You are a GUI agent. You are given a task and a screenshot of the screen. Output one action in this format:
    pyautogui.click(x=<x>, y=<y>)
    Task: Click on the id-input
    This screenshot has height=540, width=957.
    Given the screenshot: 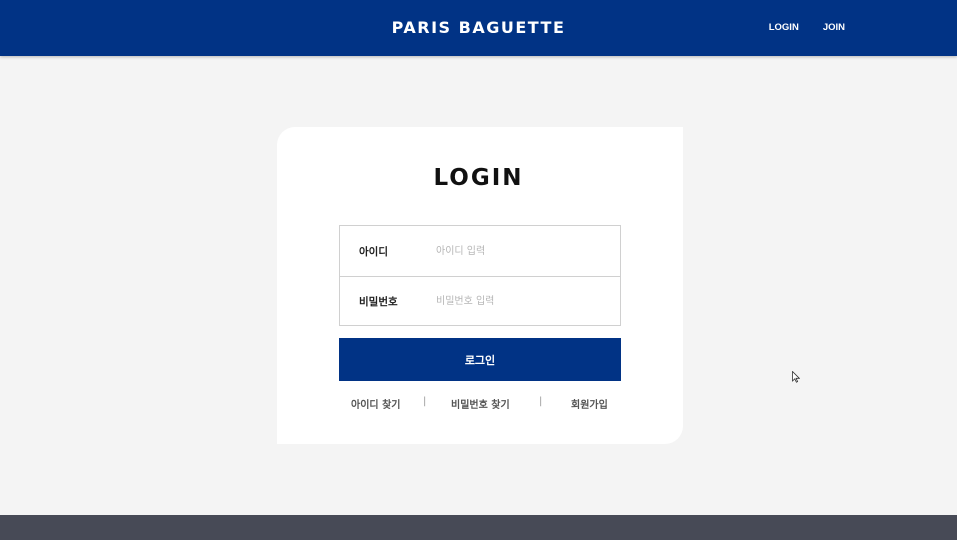 What is the action you would take?
    pyautogui.click(x=528, y=251)
    